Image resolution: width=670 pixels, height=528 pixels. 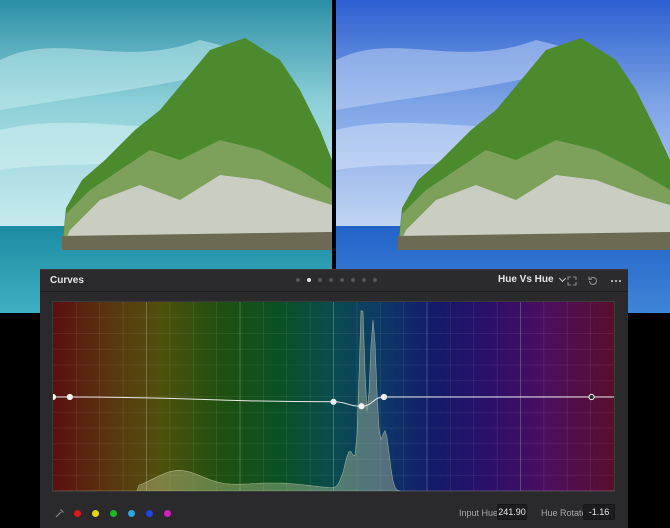 I want to click on swatch-blue, so click(x=149, y=513).